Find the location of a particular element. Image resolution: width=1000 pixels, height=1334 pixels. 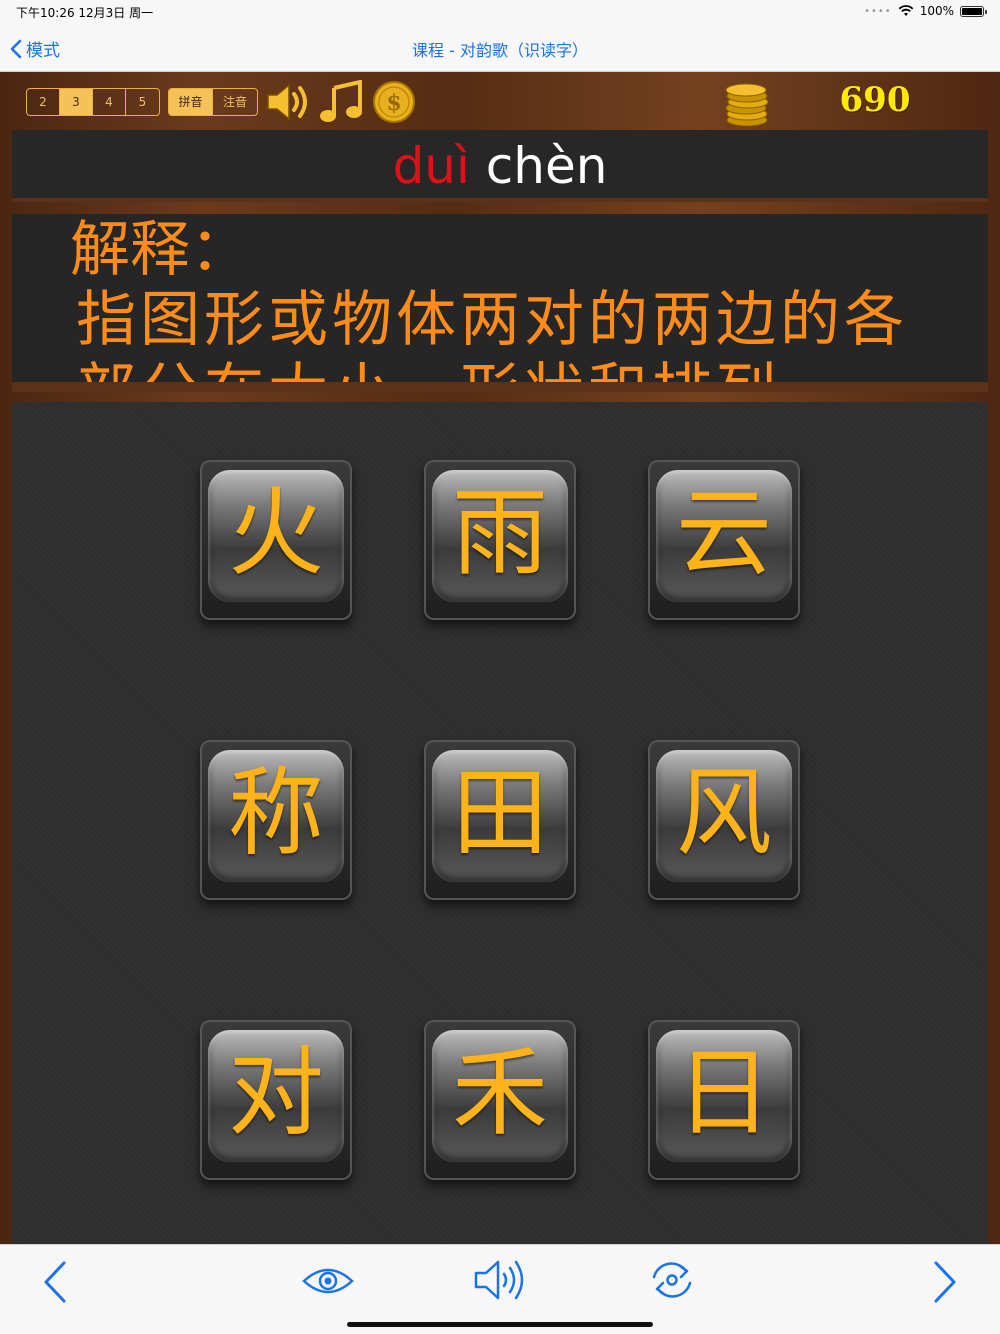

status-right: •••• 100% is located at coordinates (925, 11).